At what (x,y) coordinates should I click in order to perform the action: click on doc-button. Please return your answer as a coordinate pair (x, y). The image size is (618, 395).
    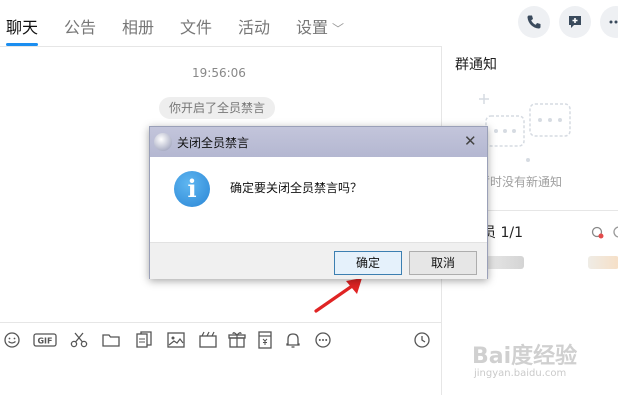
    Looking at the image, I should click on (144, 340).